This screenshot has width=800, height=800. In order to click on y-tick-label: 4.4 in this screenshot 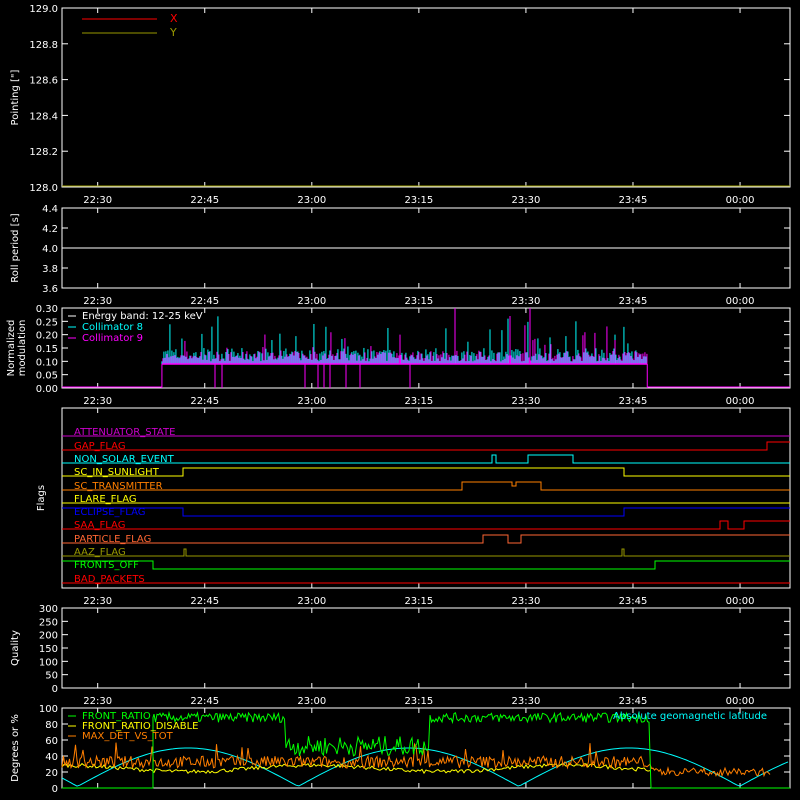, I will do `click(50, 209)`.